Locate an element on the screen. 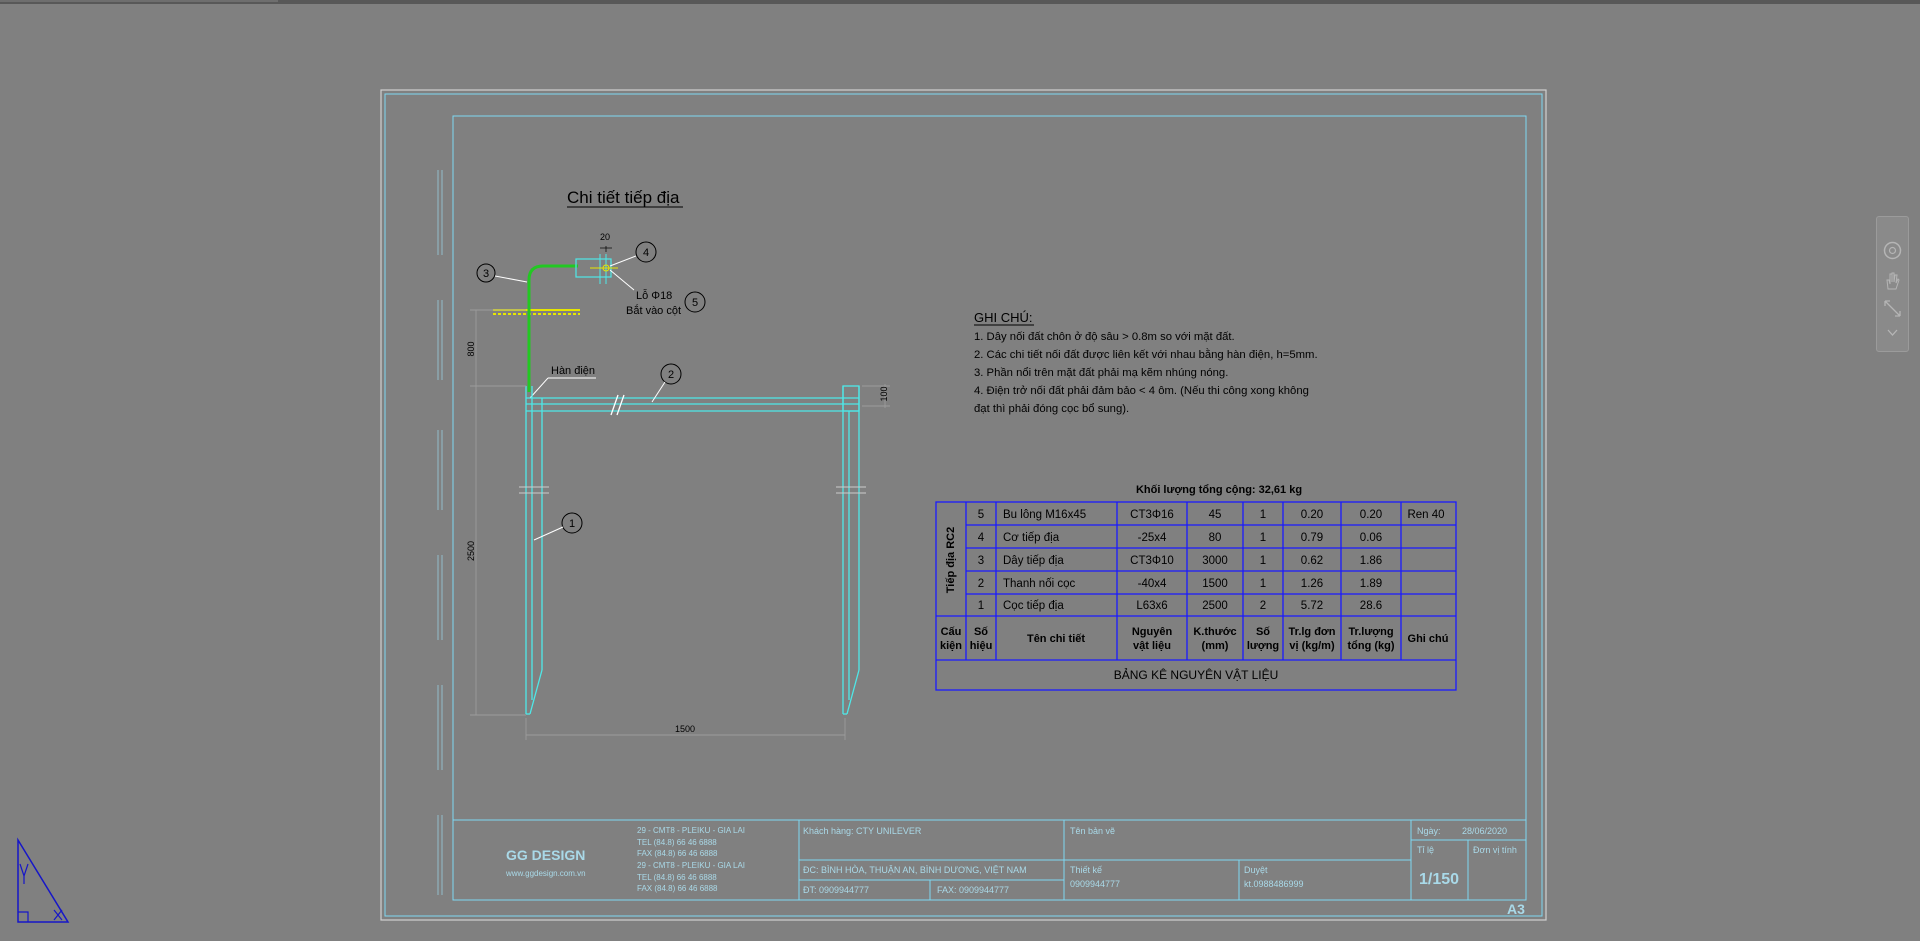 The width and height of the screenshot is (1920, 941). table-cell-material: -25x4 is located at coordinates (1152, 538).